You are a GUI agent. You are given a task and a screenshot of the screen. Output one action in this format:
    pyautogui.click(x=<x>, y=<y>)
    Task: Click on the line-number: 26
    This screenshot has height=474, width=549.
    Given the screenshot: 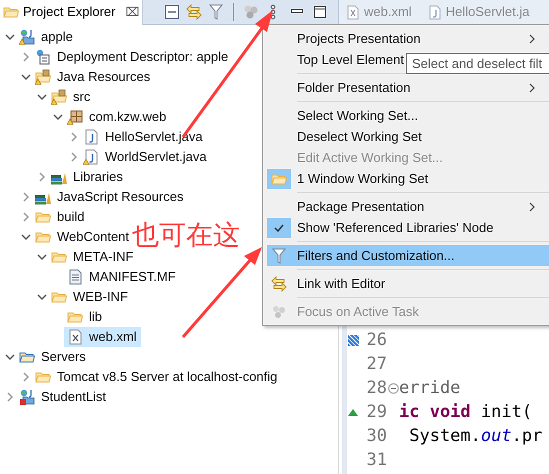 What is the action you would take?
    pyautogui.click(x=376, y=340)
    